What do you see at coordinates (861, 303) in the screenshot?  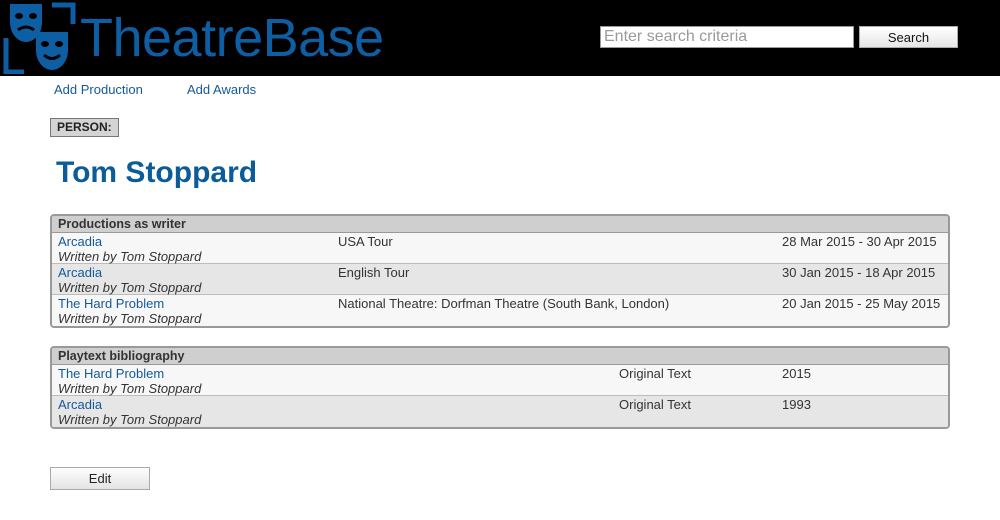 I see `production-dates: 20 Jan 2015 - 25 May 2015` at bounding box center [861, 303].